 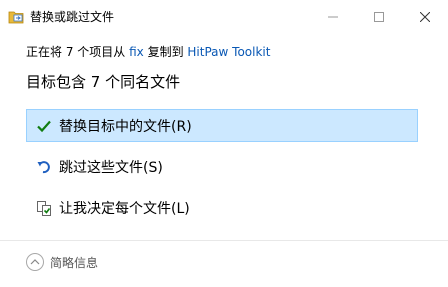 What do you see at coordinates (35, 262) in the screenshot?
I see `chevron-up-icon` at bounding box center [35, 262].